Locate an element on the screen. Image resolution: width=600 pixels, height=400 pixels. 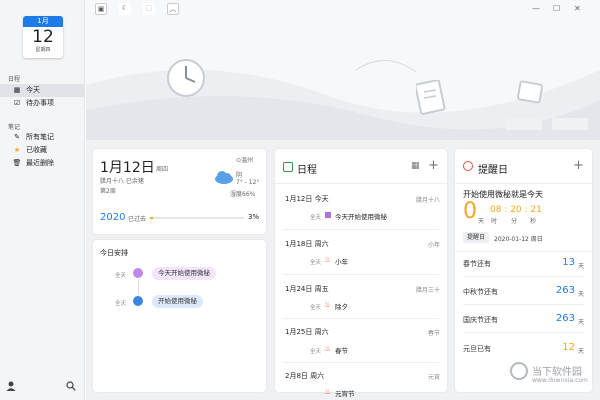
sidebar-item-label: 最近删除 is located at coordinates (40, 163).